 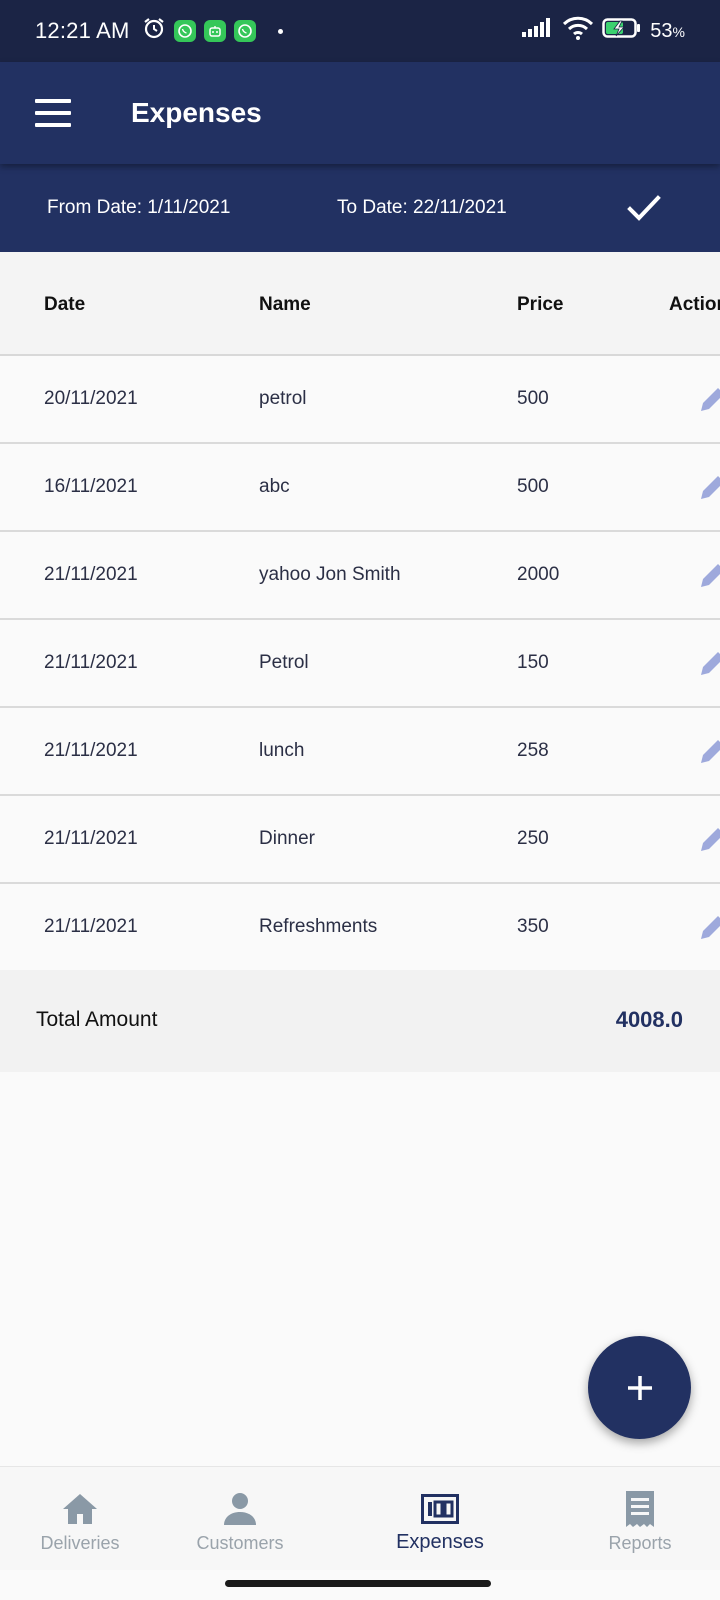 I want to click on total-amount-label: Total Amount, so click(x=97, y=1019).